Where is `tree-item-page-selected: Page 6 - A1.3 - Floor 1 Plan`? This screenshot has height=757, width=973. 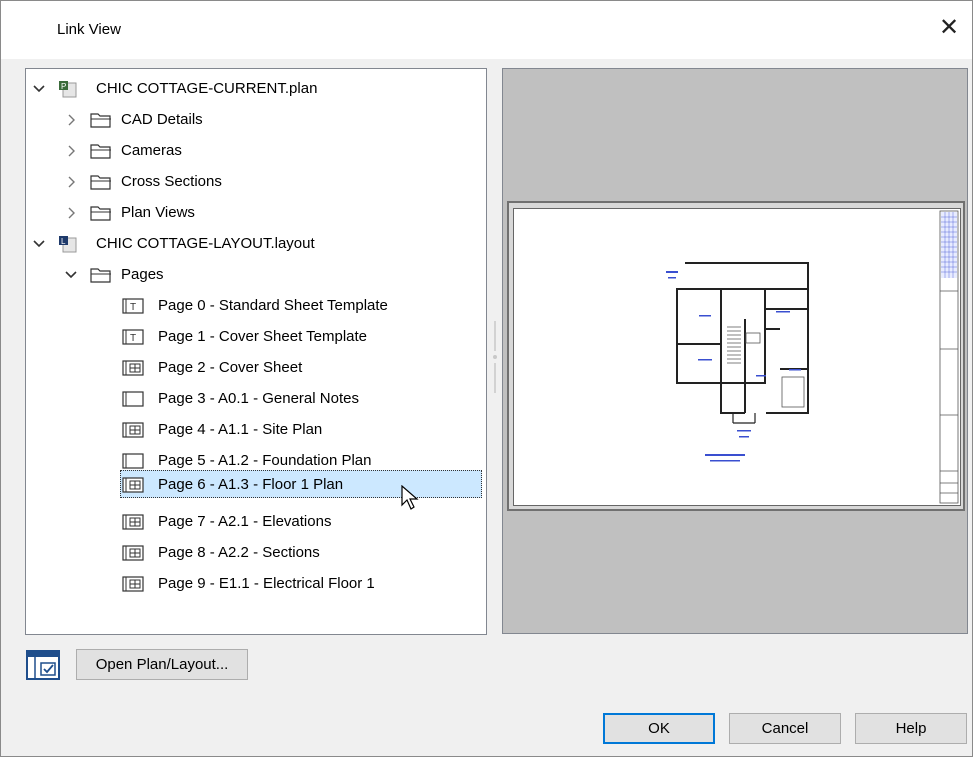 tree-item-page-selected: Page 6 - A1.3 - Floor 1 Plan is located at coordinates (255, 490).